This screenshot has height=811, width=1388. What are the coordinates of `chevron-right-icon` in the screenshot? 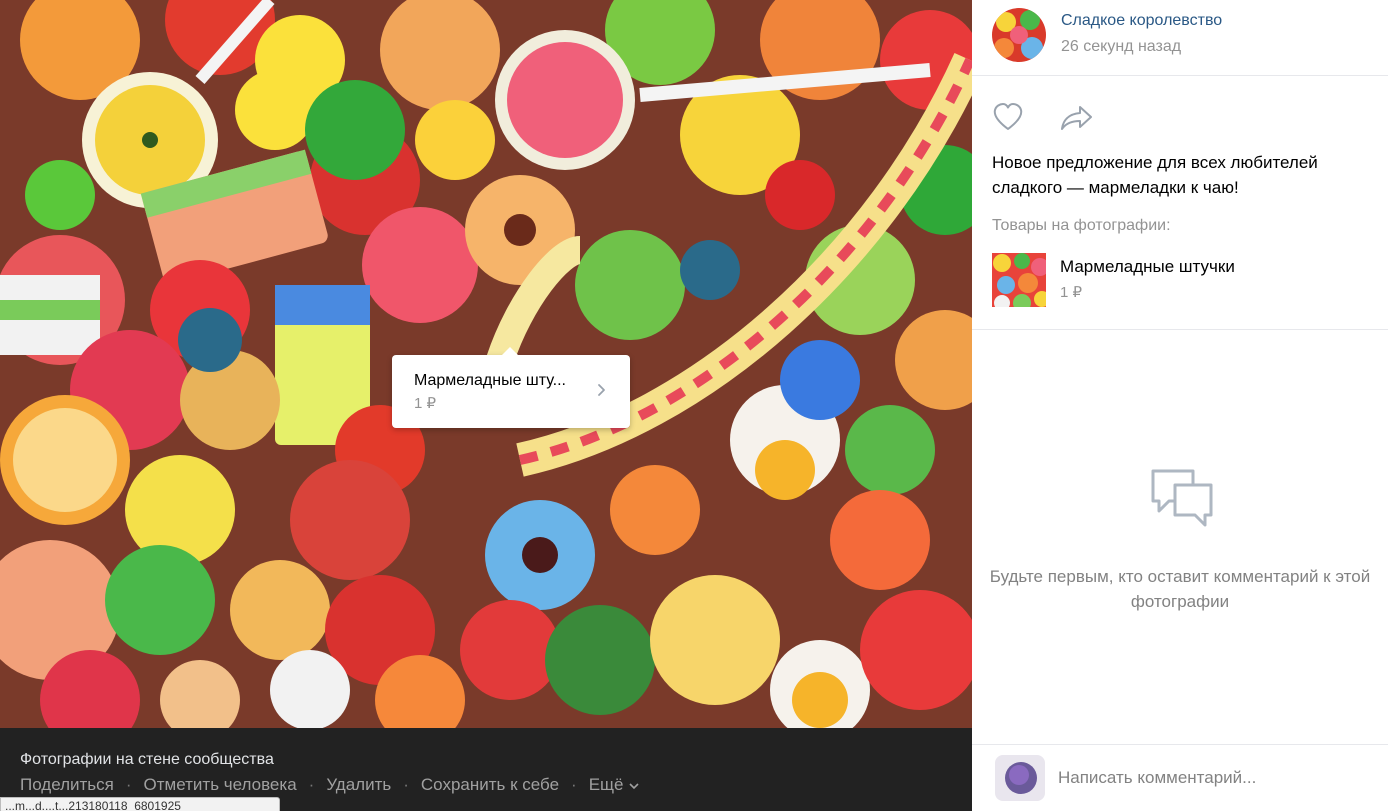 It's located at (601, 390).